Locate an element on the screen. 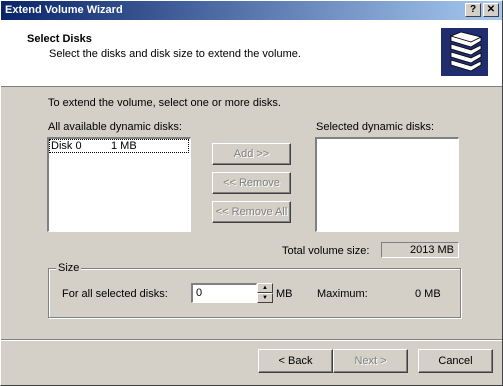  for-all-disks-label: For all selected disks: is located at coordinates (115, 294).